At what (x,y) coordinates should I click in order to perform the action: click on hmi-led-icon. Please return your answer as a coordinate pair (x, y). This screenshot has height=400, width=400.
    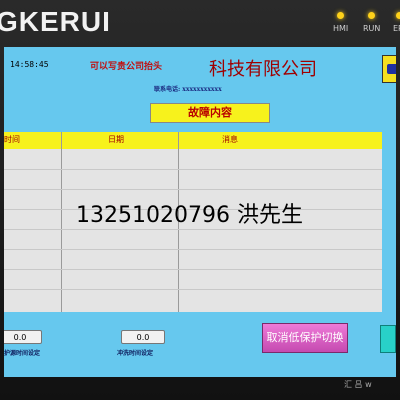
    Looking at the image, I should click on (340, 15).